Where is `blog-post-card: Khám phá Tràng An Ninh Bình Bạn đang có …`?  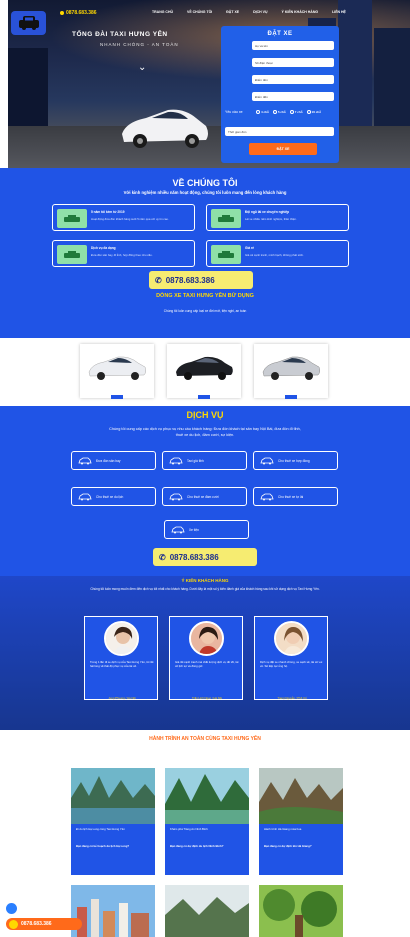 blog-post-card: Khám phá Tràng An Ninh Bình Bạn đang có … is located at coordinates (207, 821).